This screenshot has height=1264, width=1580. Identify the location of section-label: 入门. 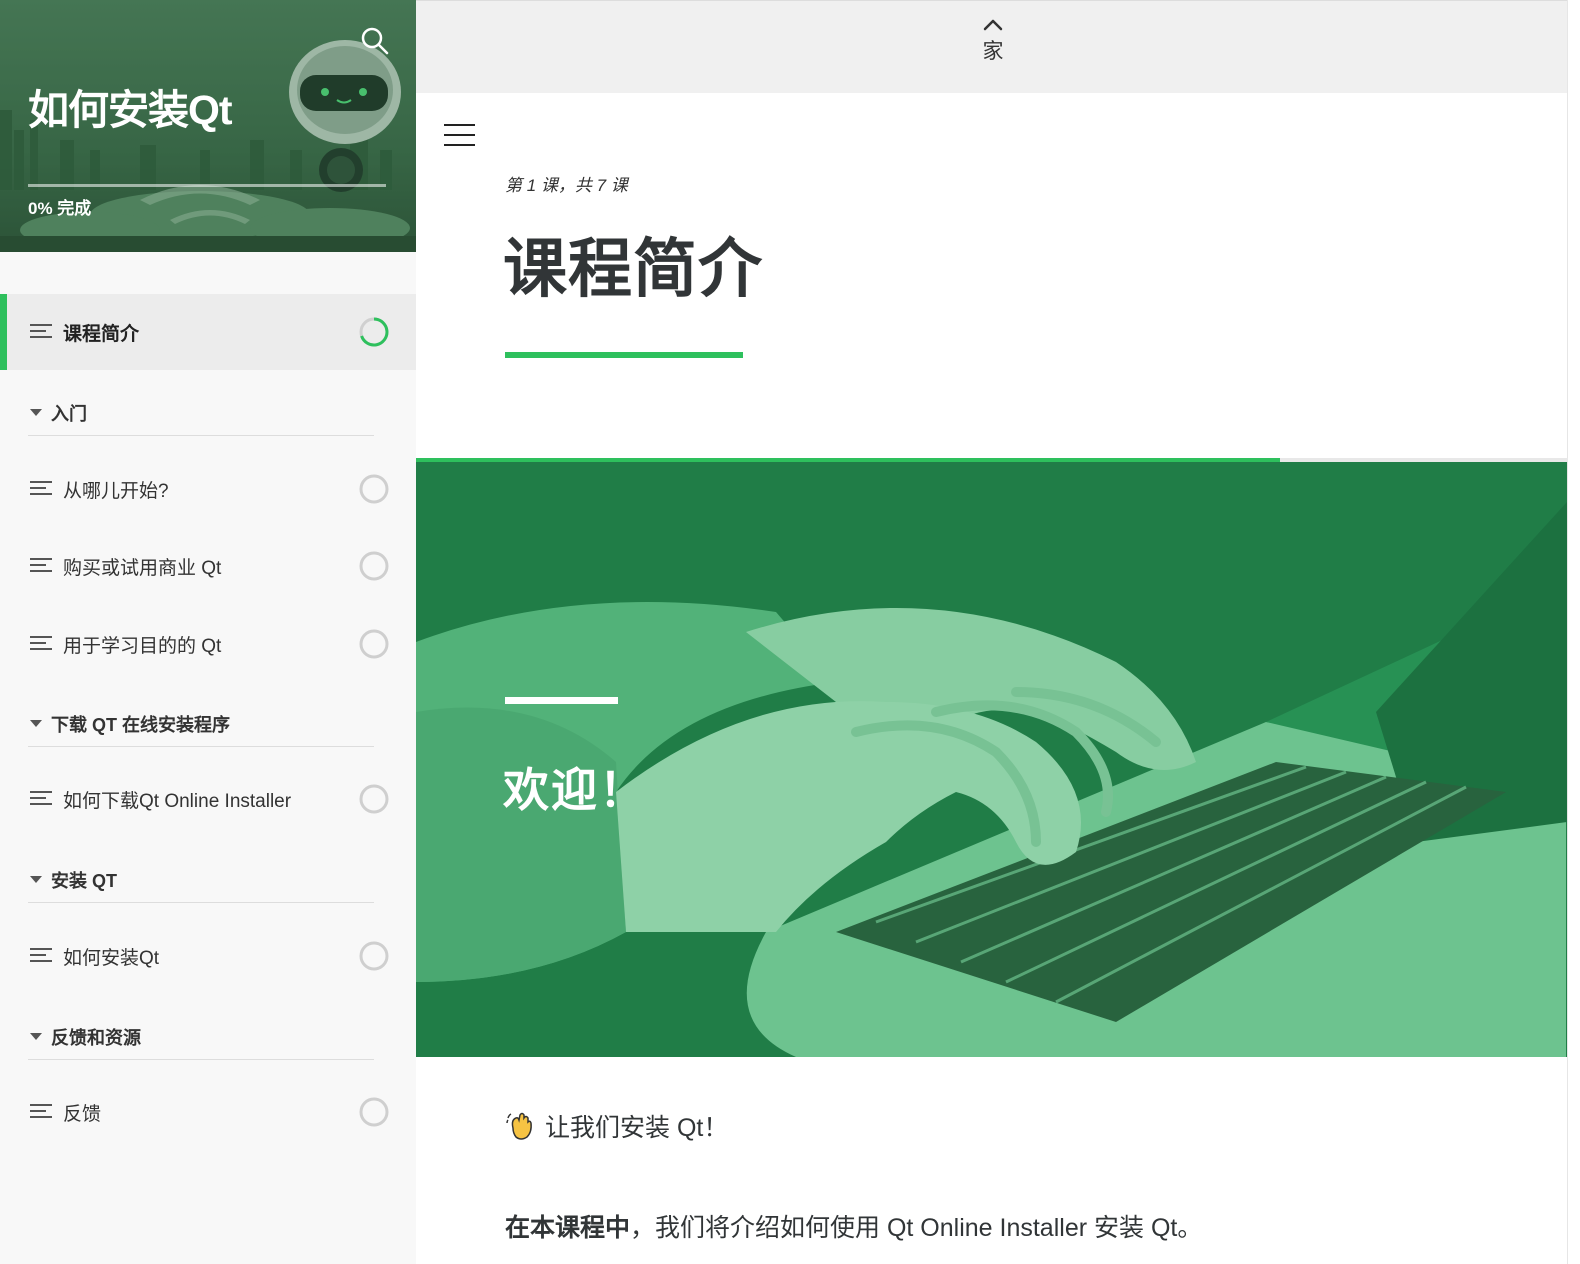
(69, 414).